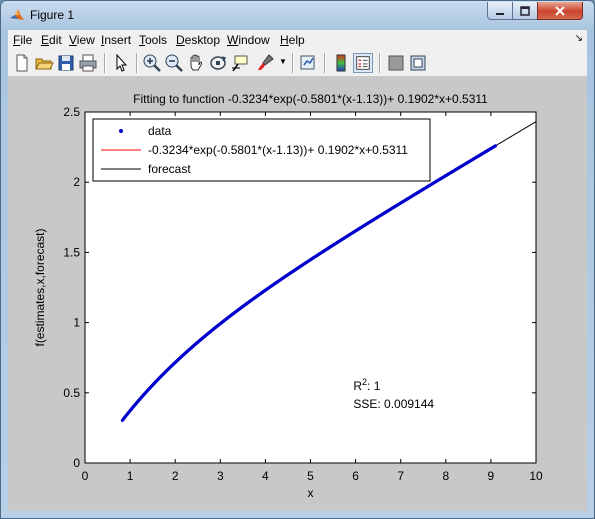 The height and width of the screenshot is (519, 595). Describe the element at coordinates (265, 476) in the screenshot. I see `x-tick-label: 4` at that location.